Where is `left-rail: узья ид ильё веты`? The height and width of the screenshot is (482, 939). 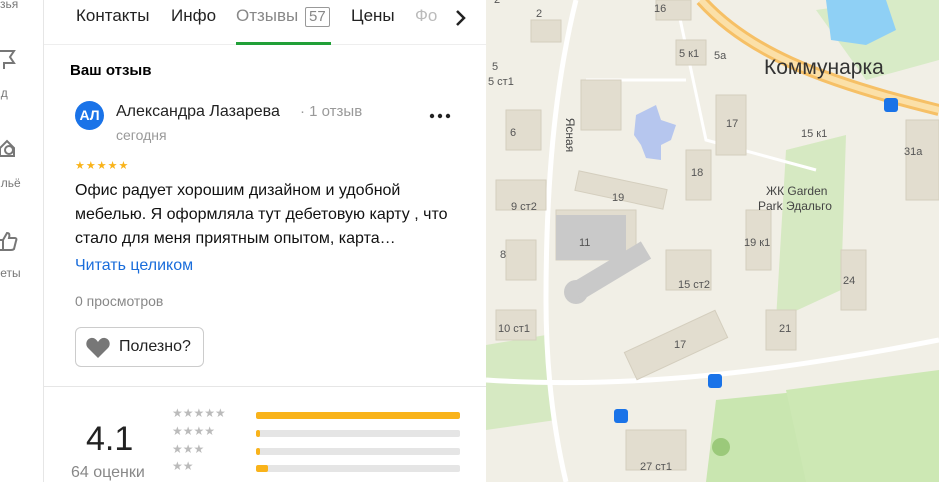 left-rail: узья ид ильё веты is located at coordinates (22, 241).